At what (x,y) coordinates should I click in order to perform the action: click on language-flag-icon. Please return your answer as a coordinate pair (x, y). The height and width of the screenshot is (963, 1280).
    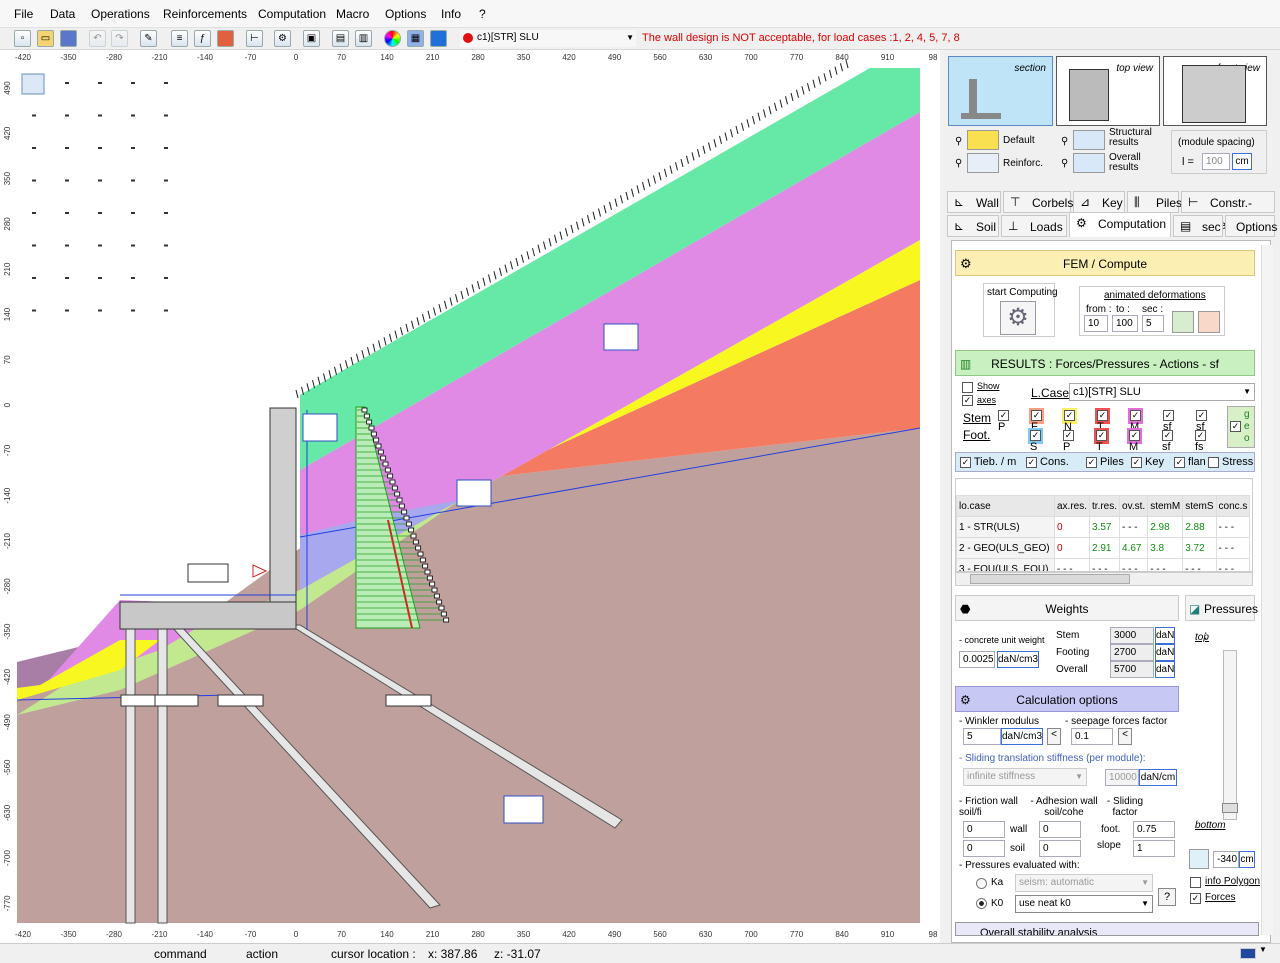
    Looking at the image, I should click on (1248, 953).